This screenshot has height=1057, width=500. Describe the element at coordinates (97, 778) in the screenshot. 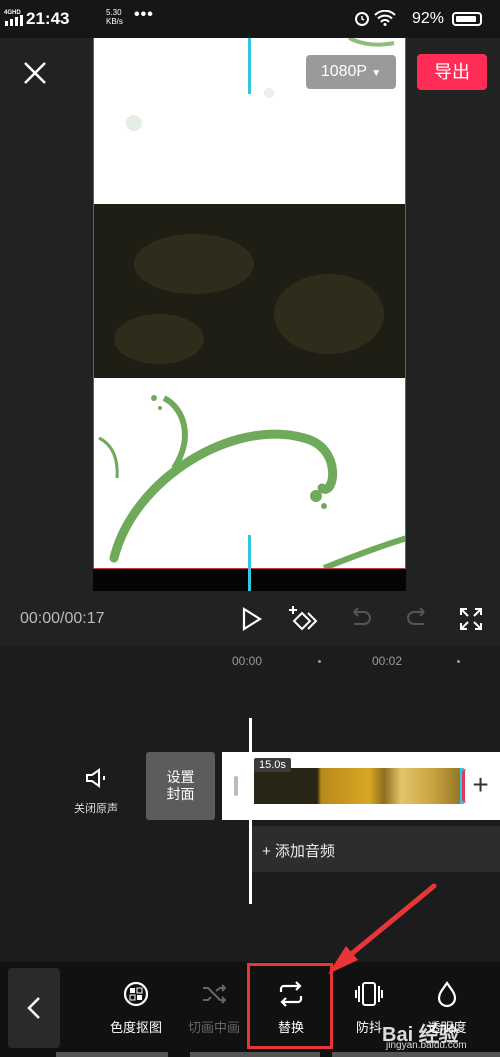

I see `speaker-icon` at that location.